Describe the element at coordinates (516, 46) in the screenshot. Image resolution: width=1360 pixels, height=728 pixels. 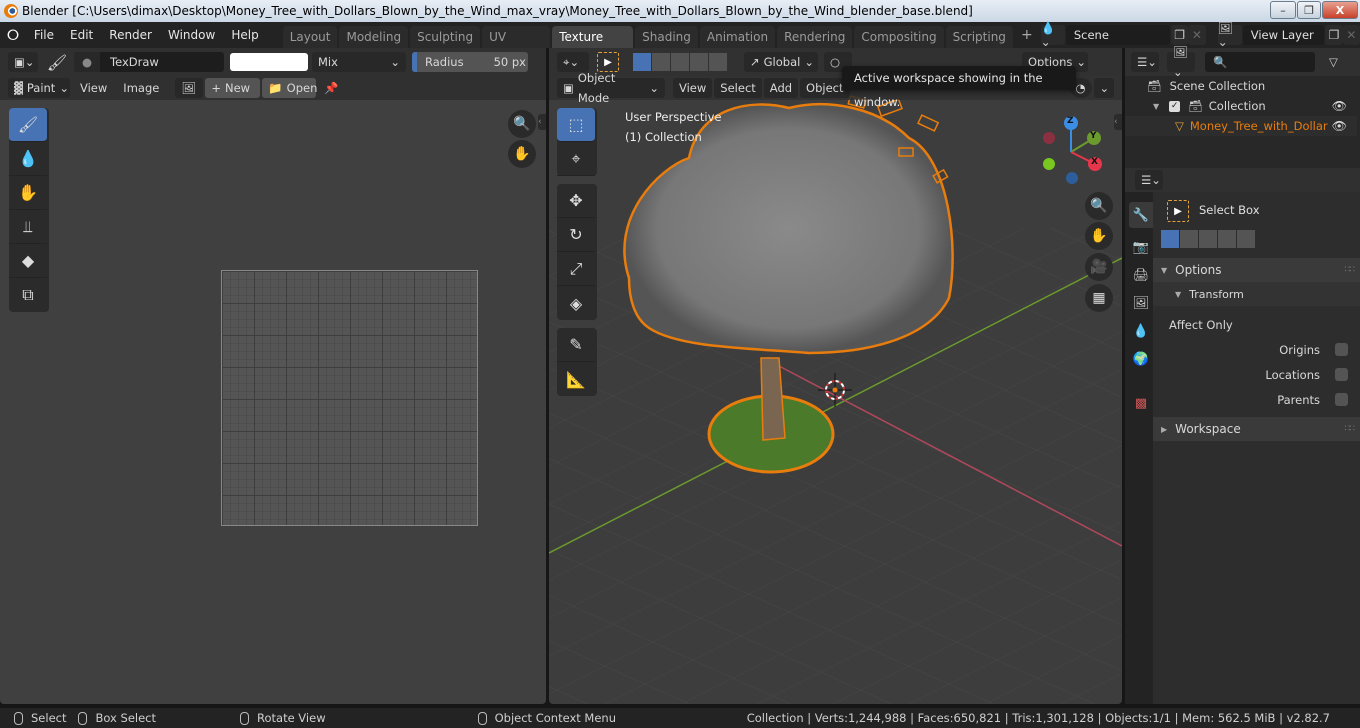
I see `tab-uv-editing: UV Editing` at that location.